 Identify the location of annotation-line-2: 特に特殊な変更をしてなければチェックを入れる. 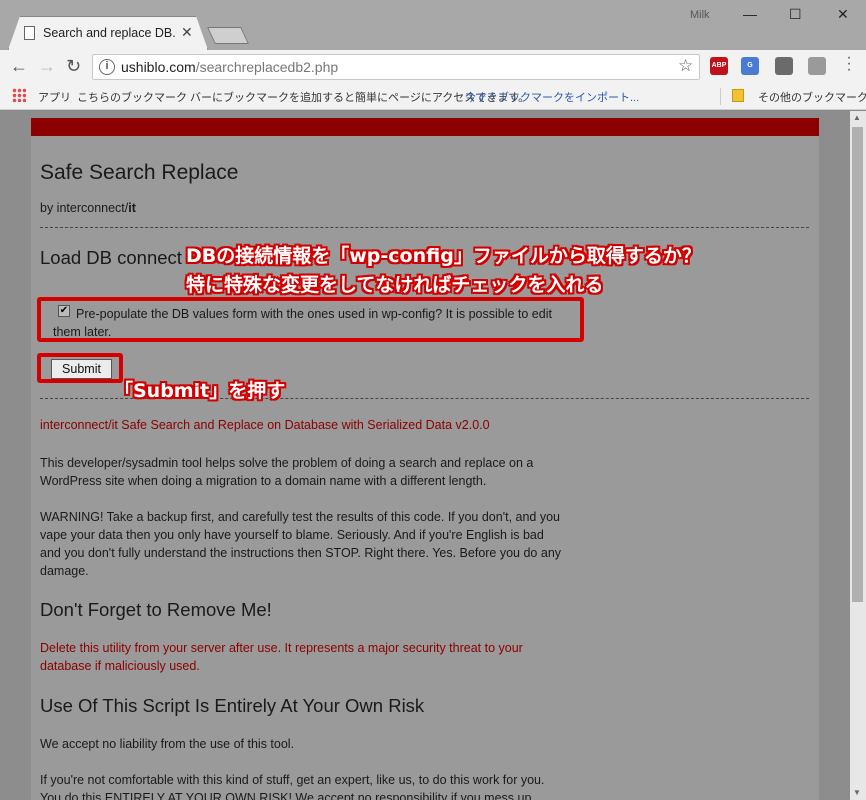
(395, 285).